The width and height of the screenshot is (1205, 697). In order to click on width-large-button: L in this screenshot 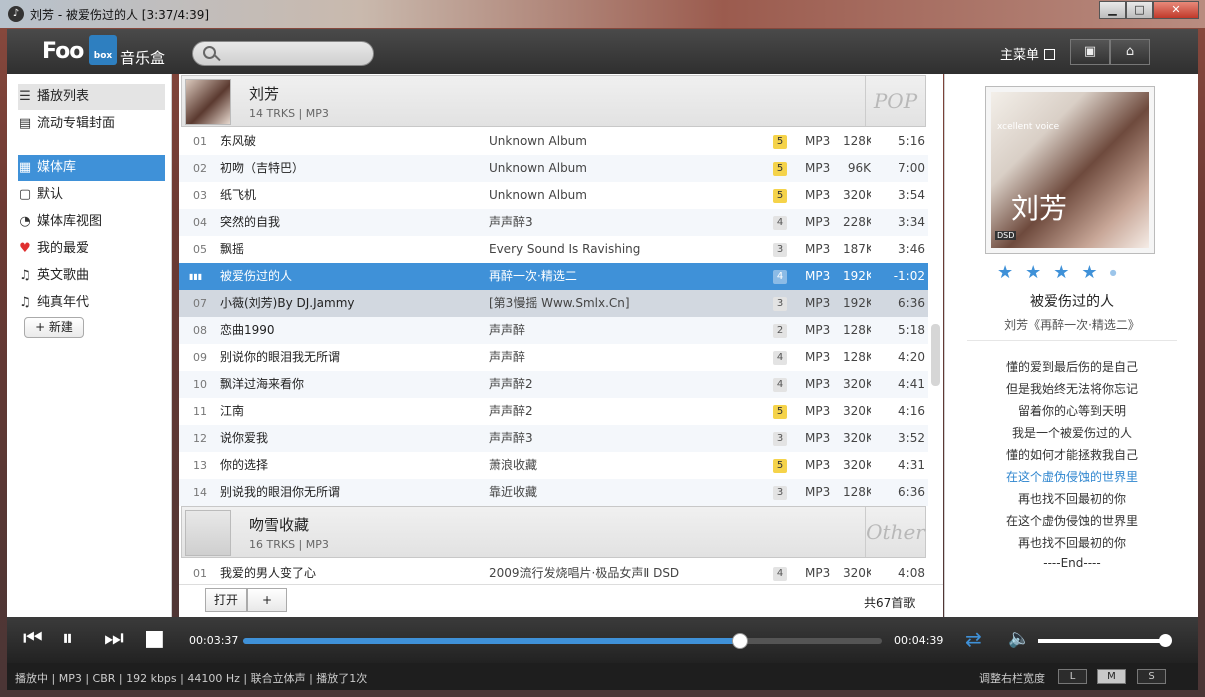, I will do `click(1072, 676)`.